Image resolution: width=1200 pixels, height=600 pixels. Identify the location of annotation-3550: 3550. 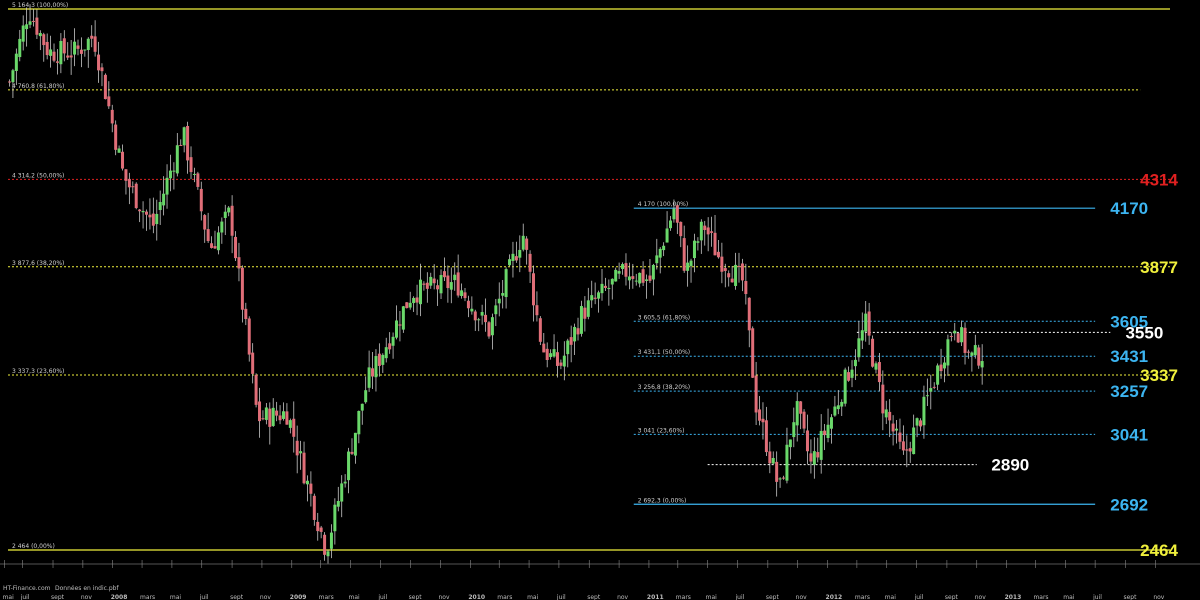
(1144, 332).